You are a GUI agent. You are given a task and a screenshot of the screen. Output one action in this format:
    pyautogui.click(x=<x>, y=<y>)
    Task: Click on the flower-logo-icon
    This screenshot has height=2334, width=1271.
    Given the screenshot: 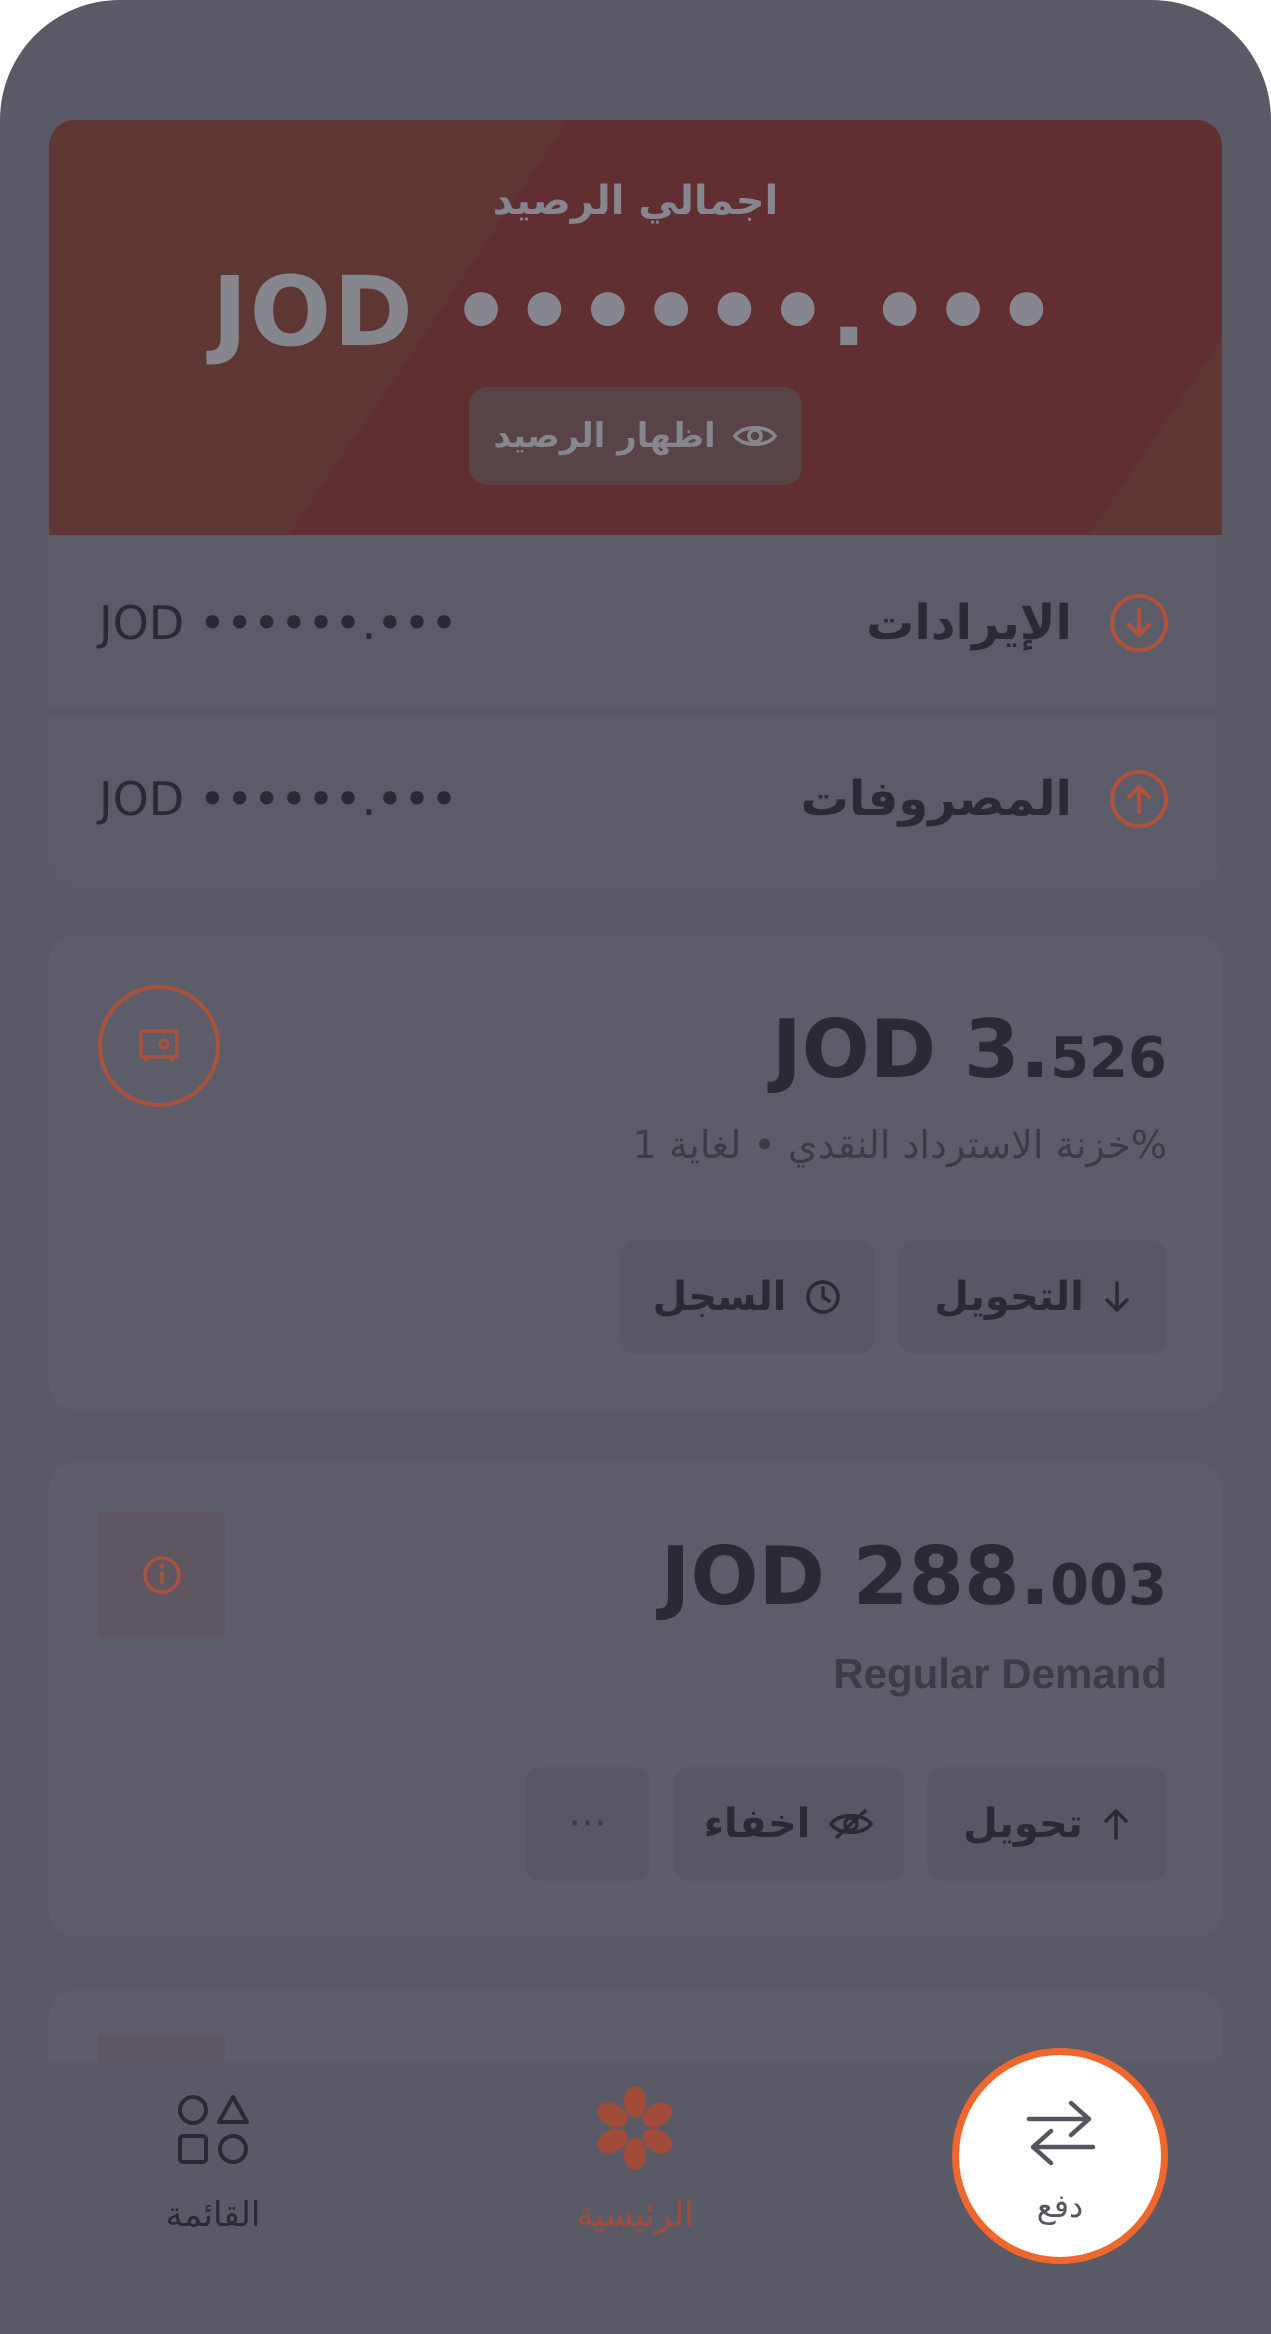 What is the action you would take?
    pyautogui.click(x=635, y=2128)
    